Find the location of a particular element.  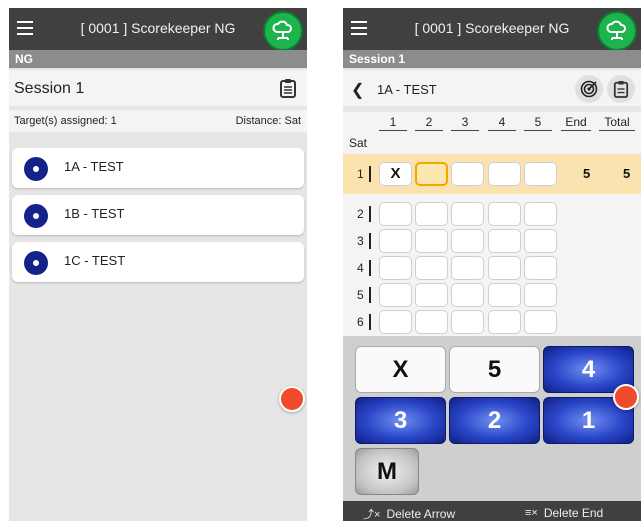

column-header: 3 is located at coordinates (465, 123).